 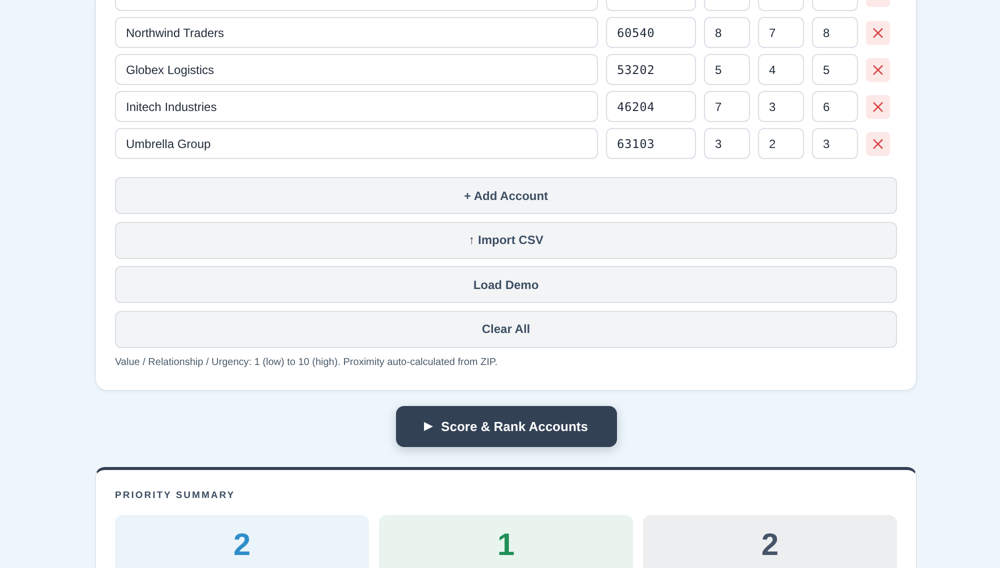 What do you see at coordinates (356, 69) in the screenshot?
I see `name-field: Globex Logistics` at bounding box center [356, 69].